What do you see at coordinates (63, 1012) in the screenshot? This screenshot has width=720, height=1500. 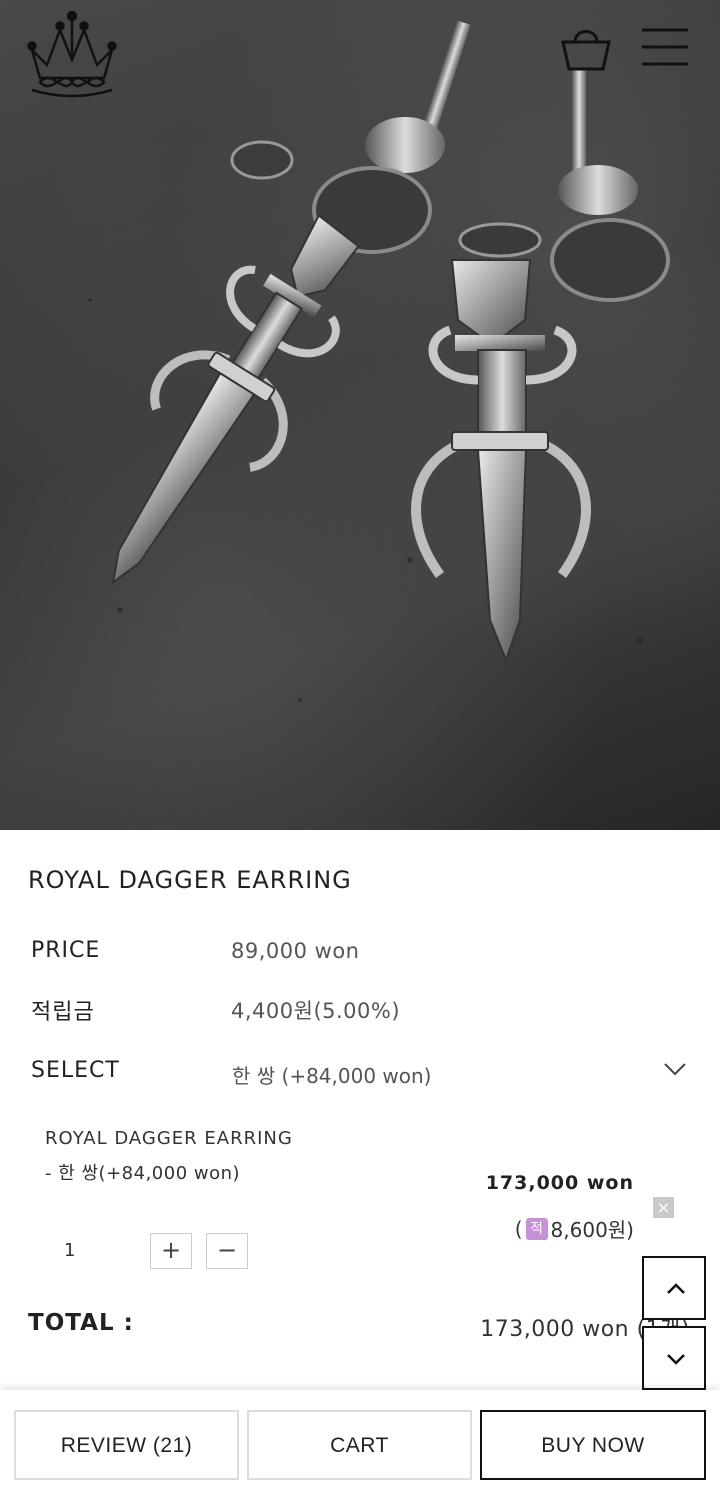 I see `points-label: 적립금` at bounding box center [63, 1012].